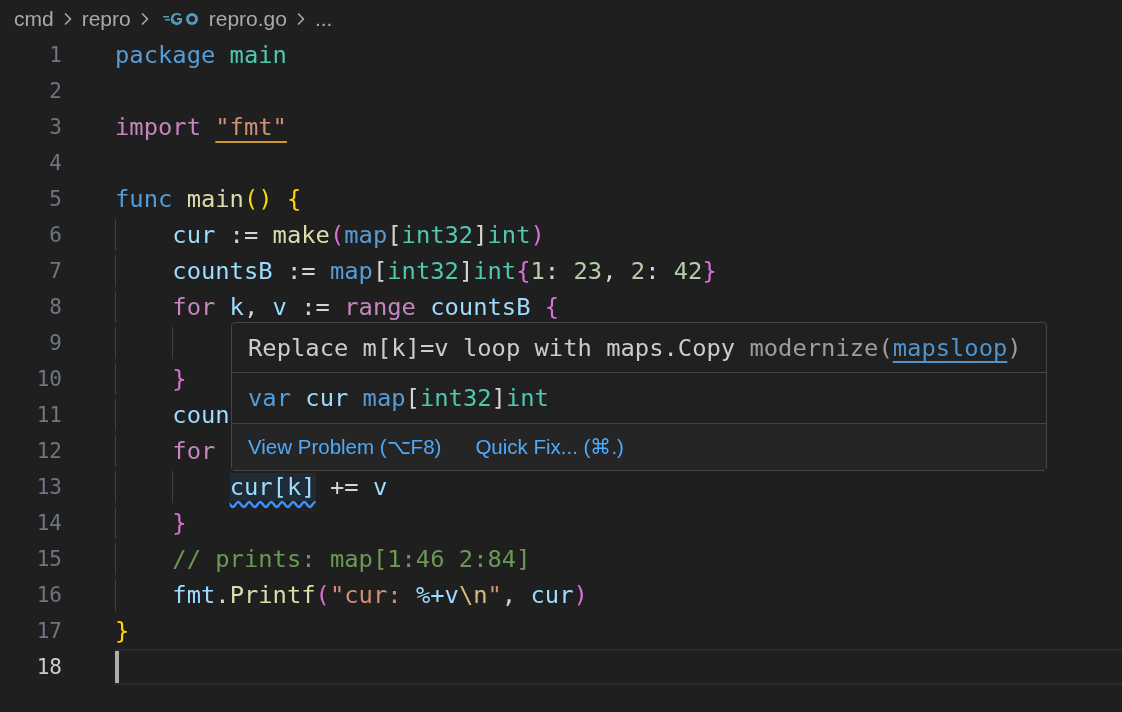  Describe the element at coordinates (181, 18) in the screenshot. I see `go-file-icon` at that location.